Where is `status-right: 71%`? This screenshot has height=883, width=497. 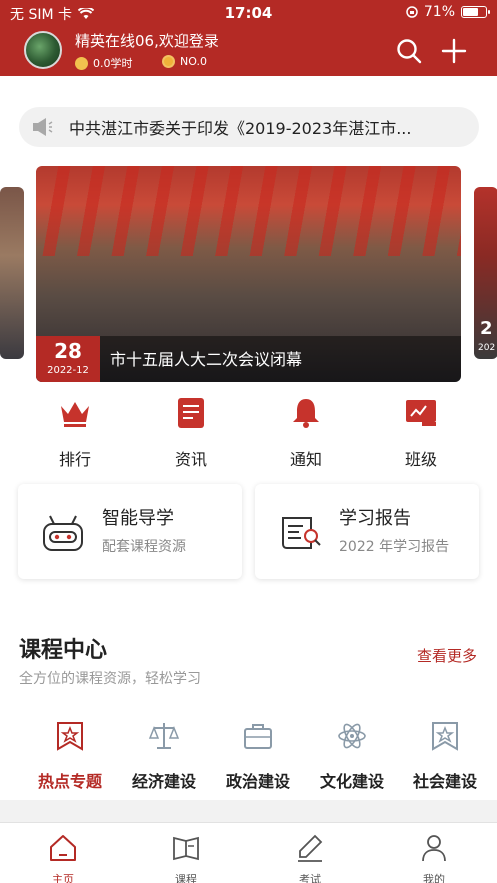 status-right: 71% is located at coordinates (448, 12).